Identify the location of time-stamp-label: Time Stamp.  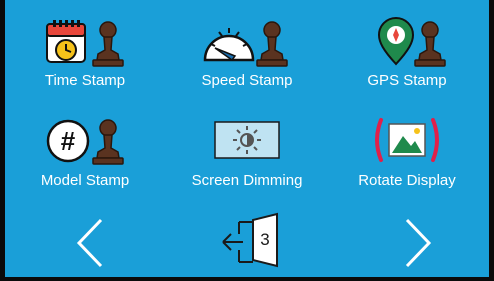
(85, 80).